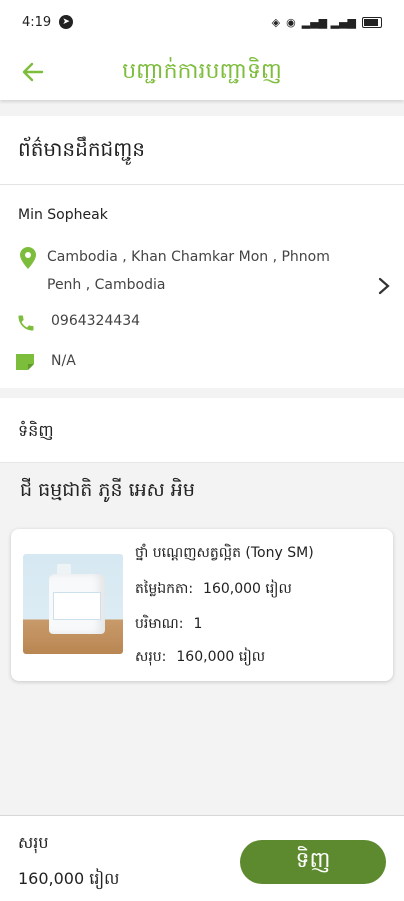 This screenshot has width=404, height=901. I want to click on quantity-value: 1, so click(198, 624).